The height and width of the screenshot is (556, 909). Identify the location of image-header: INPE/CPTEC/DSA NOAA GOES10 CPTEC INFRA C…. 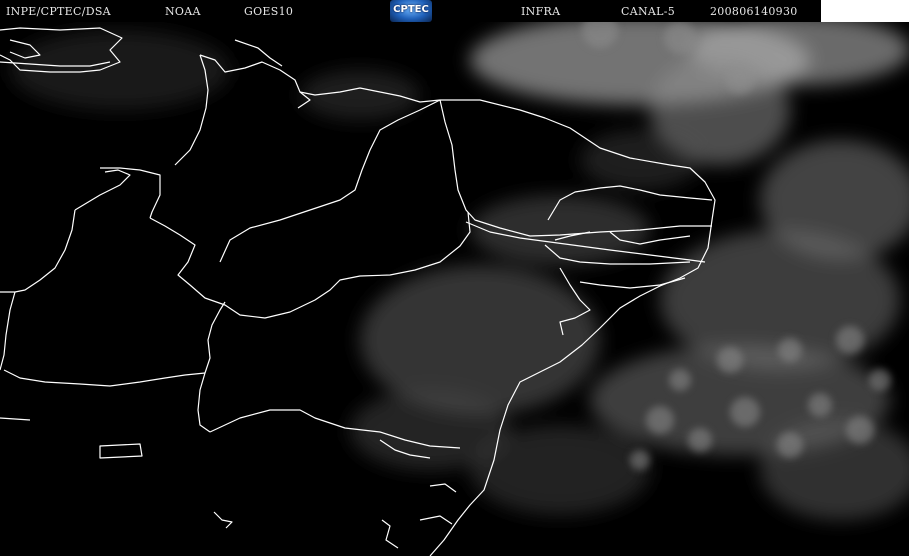
(454, 11).